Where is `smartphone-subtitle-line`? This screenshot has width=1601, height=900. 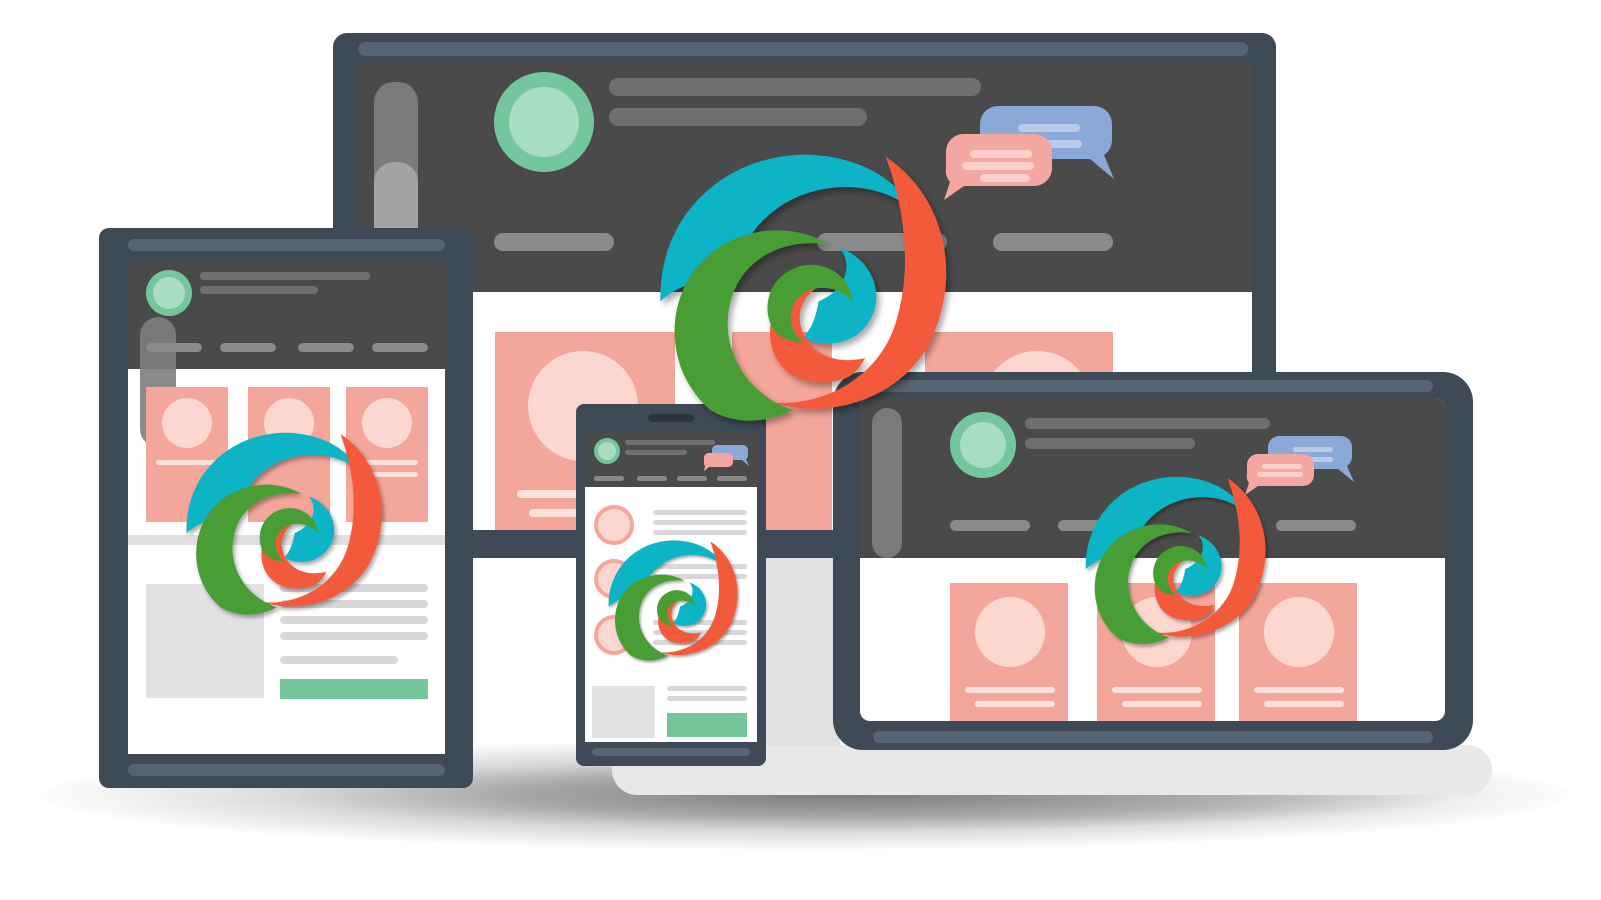
smartphone-subtitle-line is located at coordinates (656, 452).